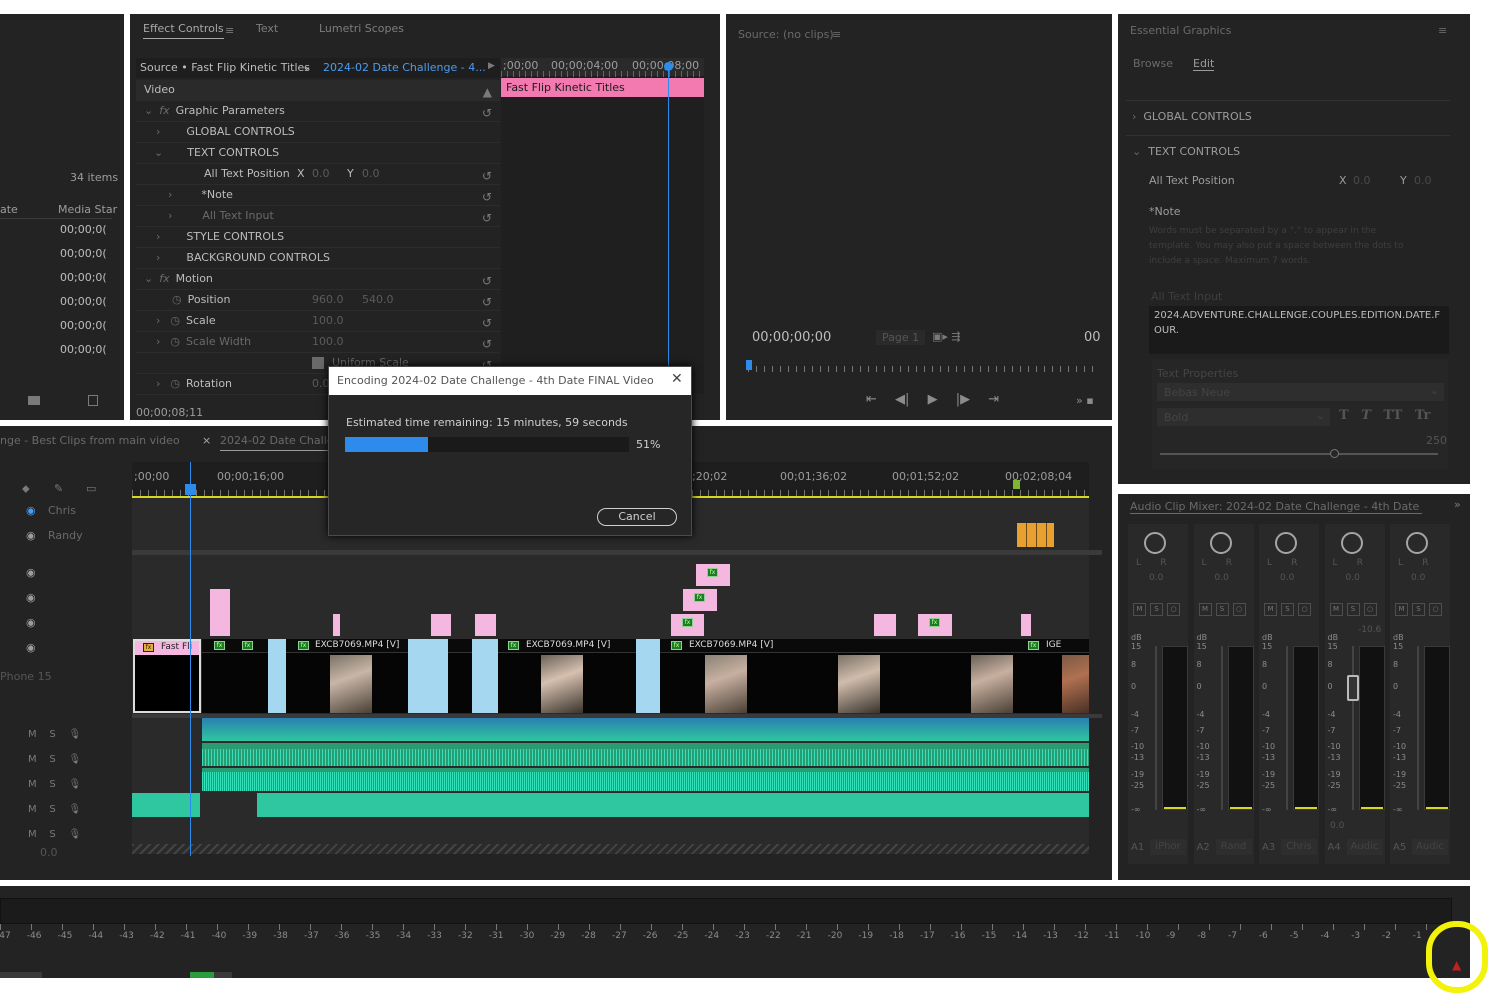  Describe the element at coordinates (1299, 847) in the screenshot. I see `channel-name: Chris` at that location.